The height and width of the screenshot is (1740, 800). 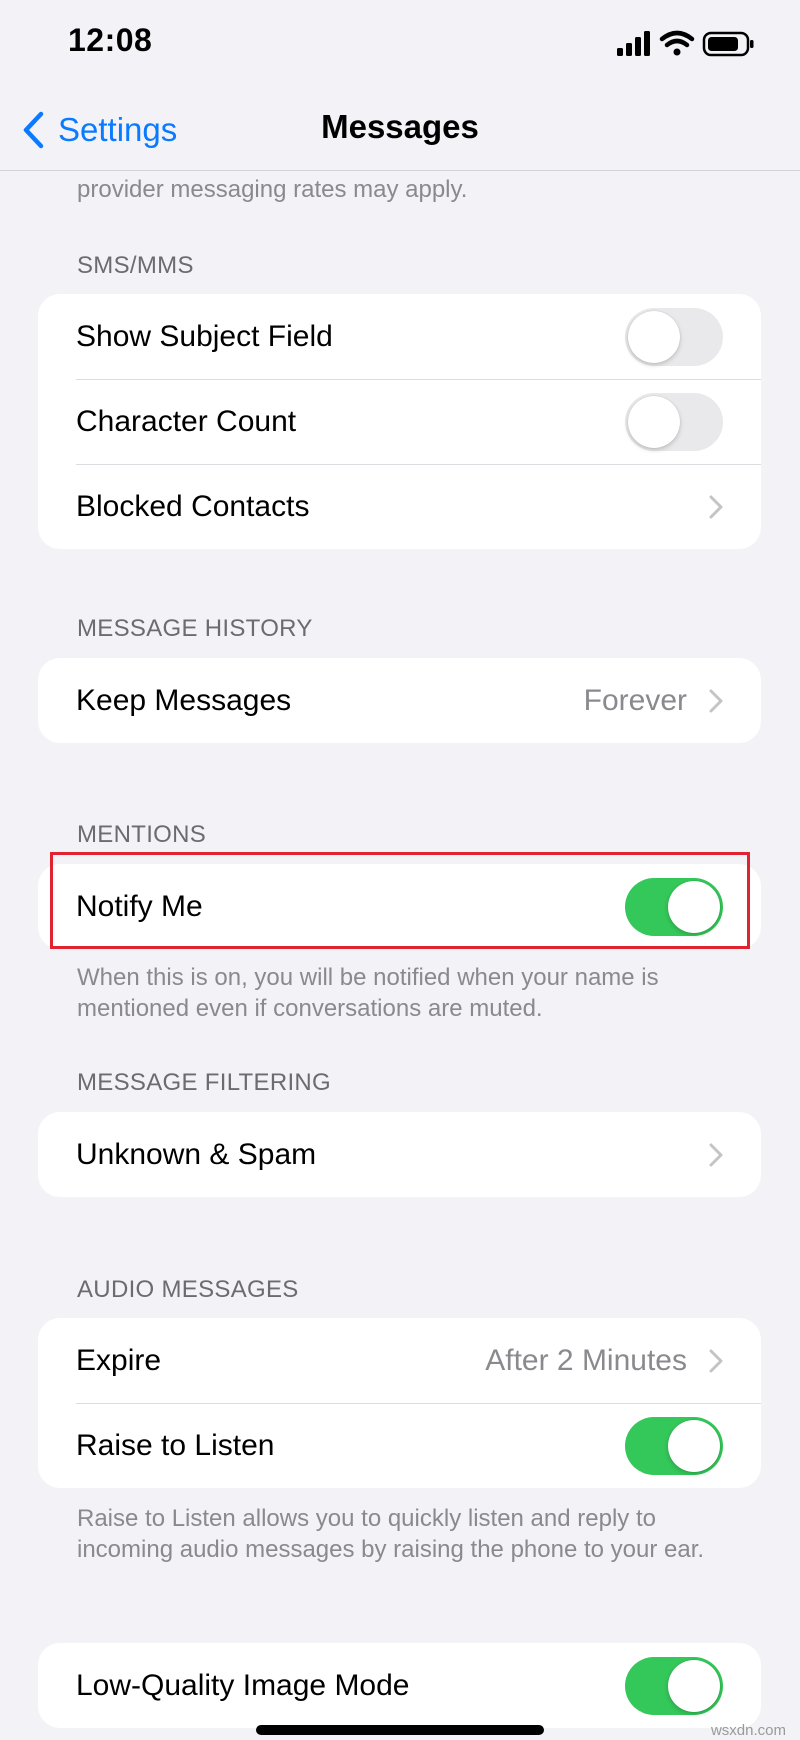 I want to click on low-quality-image-mode-row: Low-Quality Image Mode, so click(x=399, y=1685).